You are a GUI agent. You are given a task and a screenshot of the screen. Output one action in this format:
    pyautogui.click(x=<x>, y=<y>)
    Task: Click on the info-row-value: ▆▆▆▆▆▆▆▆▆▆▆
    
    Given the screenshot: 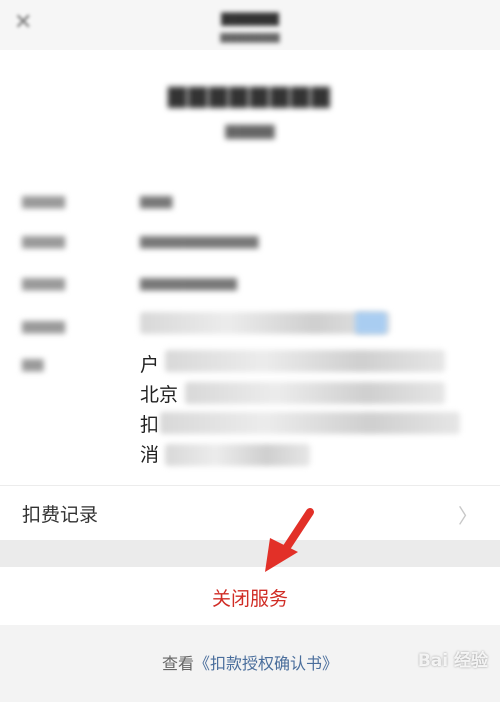 What is the action you would take?
    pyautogui.click(x=199, y=241)
    